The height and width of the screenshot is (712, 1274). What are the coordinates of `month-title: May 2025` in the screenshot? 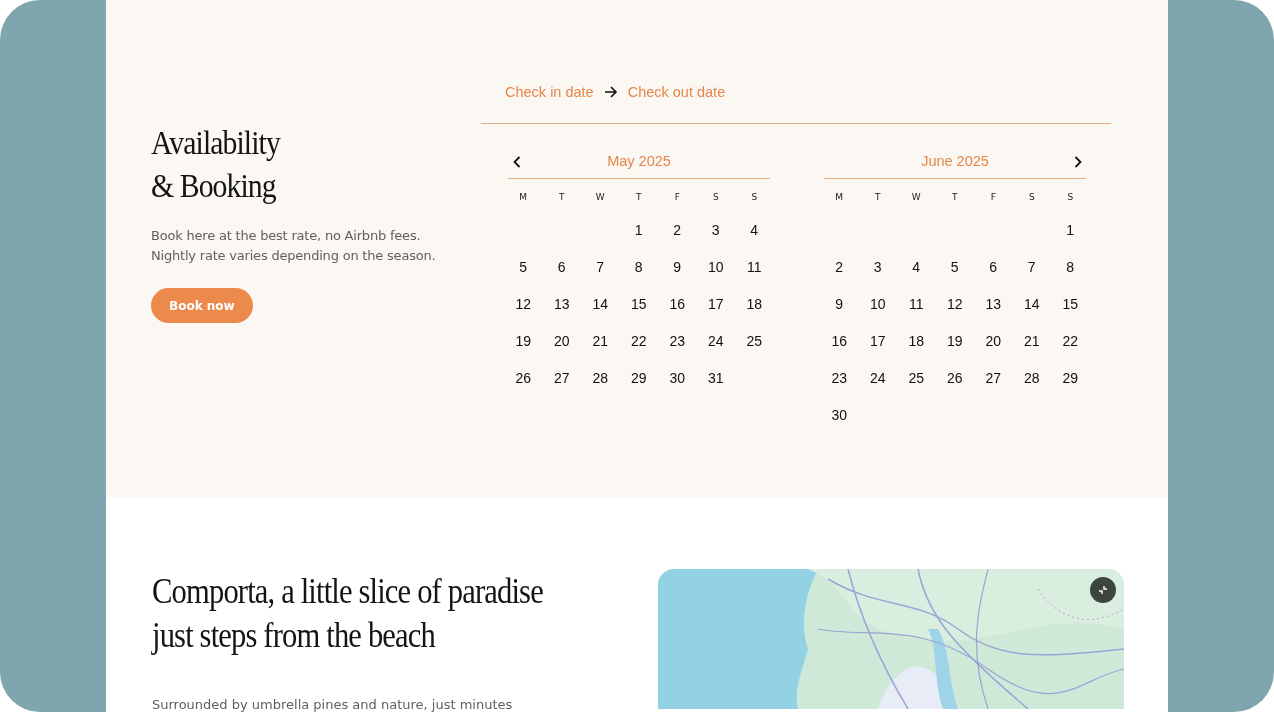 It's located at (639, 161).